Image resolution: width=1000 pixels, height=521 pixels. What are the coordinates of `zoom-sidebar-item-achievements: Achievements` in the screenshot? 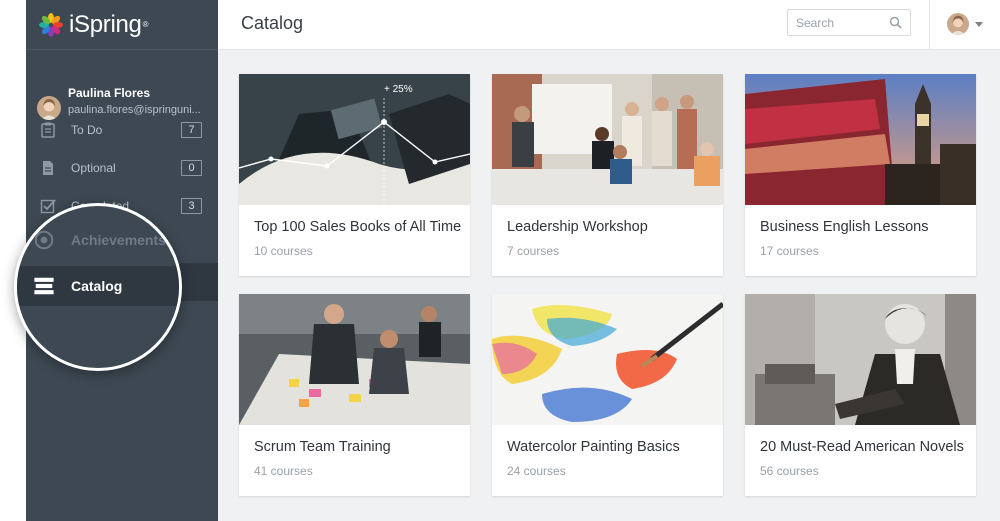 It's located at (98, 240).